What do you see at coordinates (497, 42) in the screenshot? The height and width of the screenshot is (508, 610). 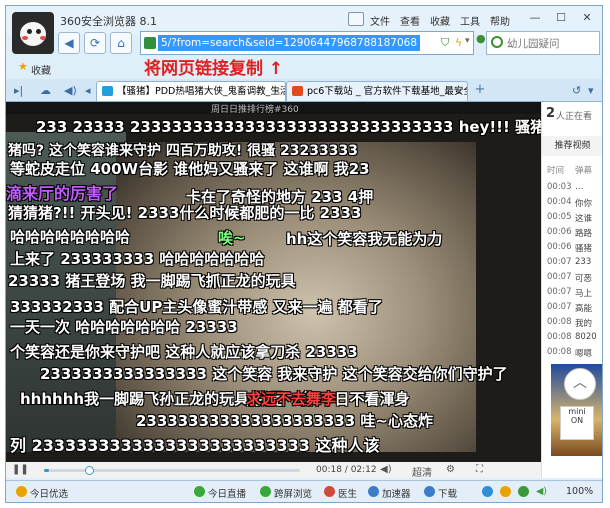 I see `search-icon` at bounding box center [497, 42].